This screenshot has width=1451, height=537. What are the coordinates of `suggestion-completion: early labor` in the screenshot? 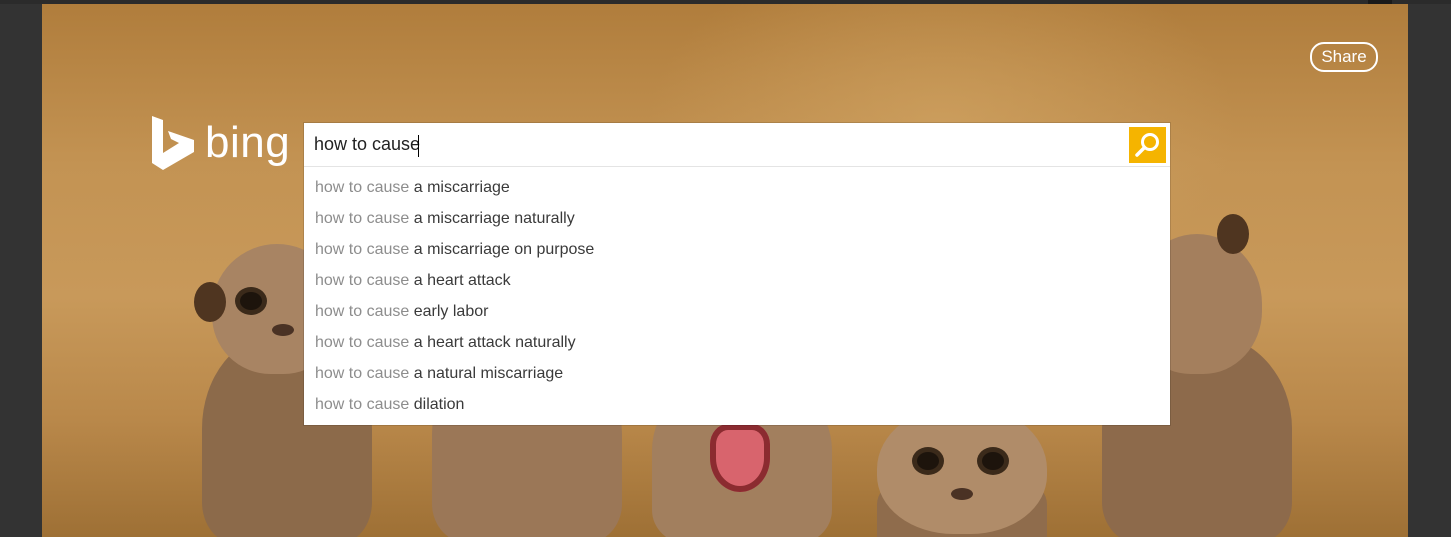 It's located at (451, 311).